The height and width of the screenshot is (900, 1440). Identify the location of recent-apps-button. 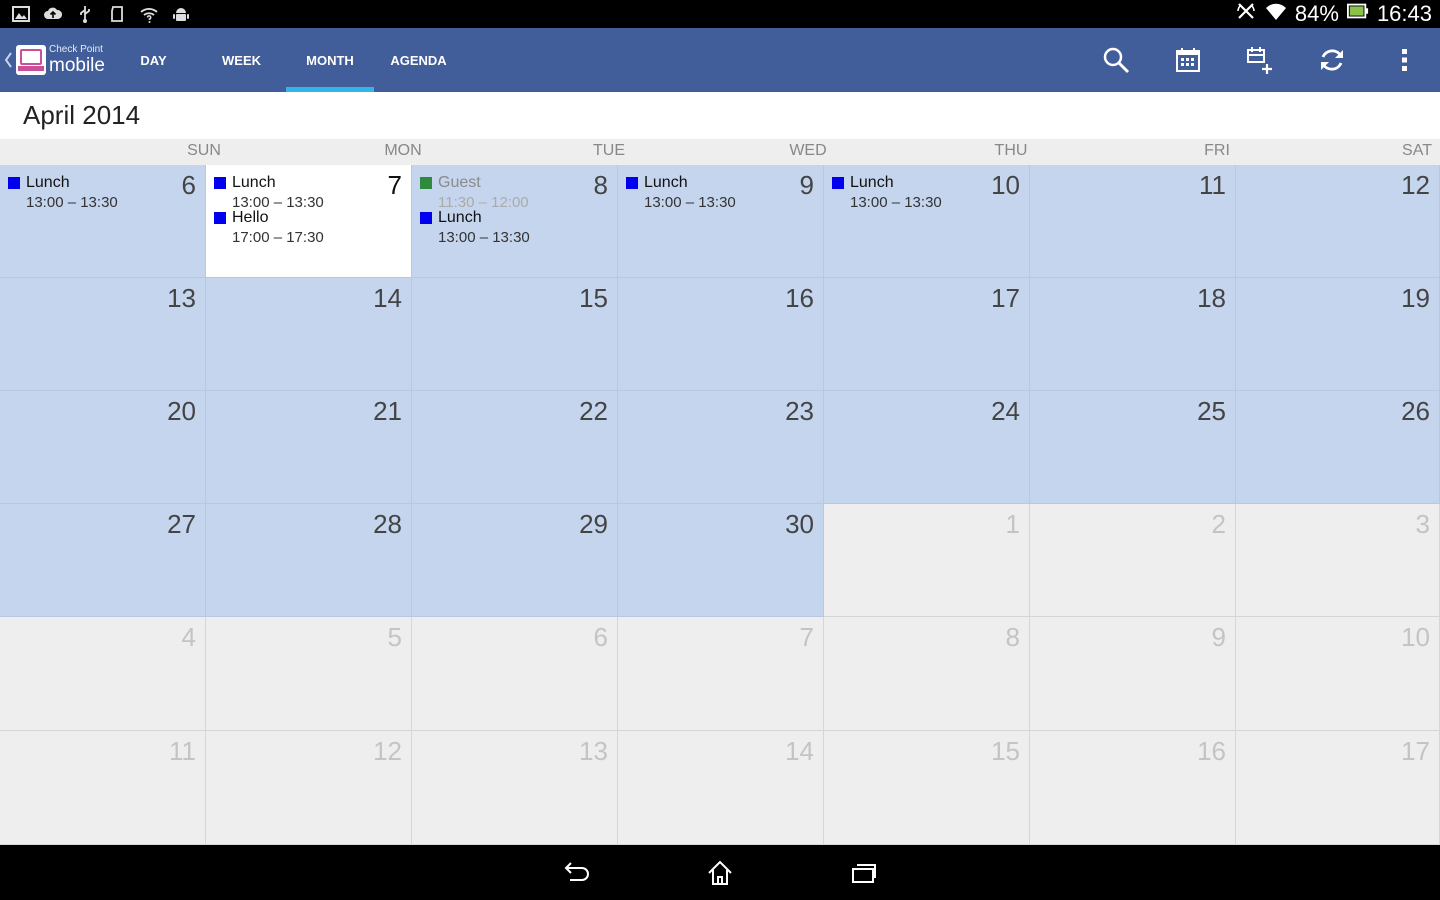
(864, 873).